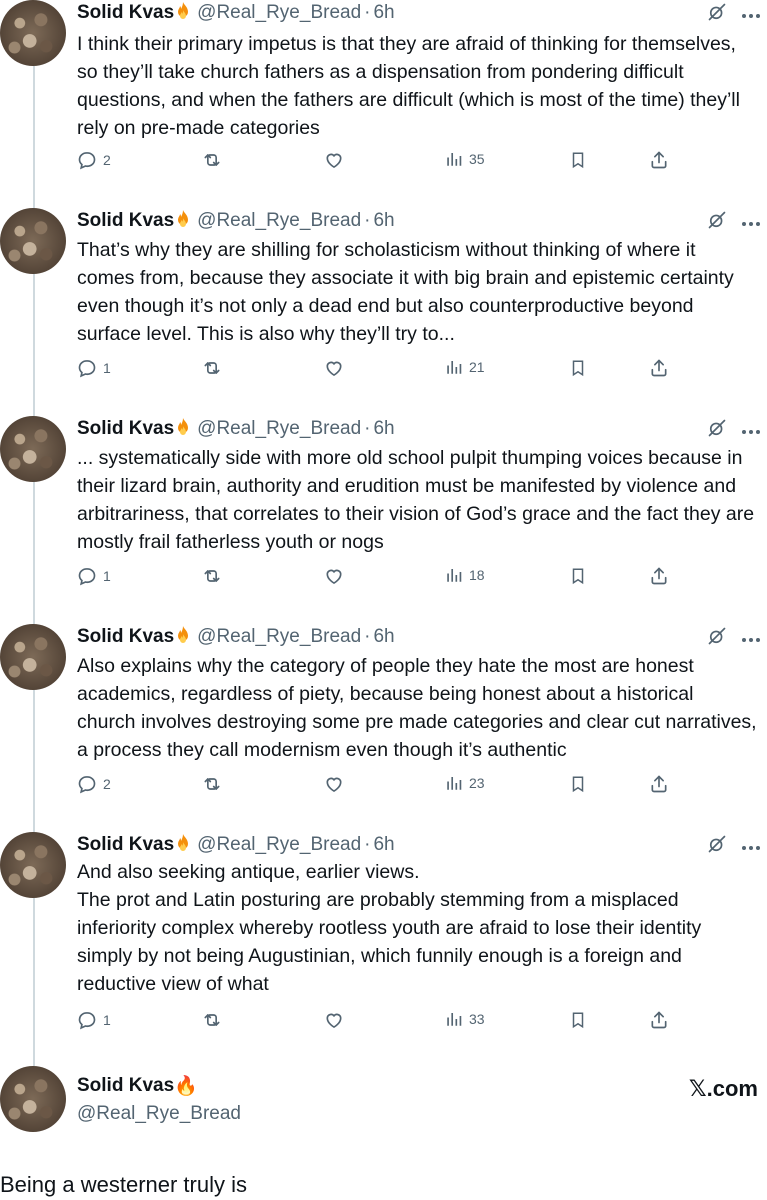 The width and height of the screenshot is (767, 1200). What do you see at coordinates (382, 787) in the screenshot?
I see `tweet-actions: 2 23` at bounding box center [382, 787].